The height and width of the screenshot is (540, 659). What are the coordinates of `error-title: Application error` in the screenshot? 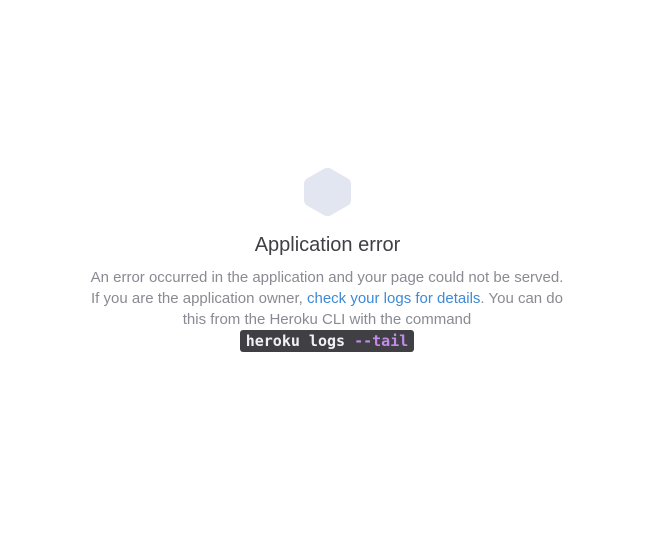 It's located at (327, 245).